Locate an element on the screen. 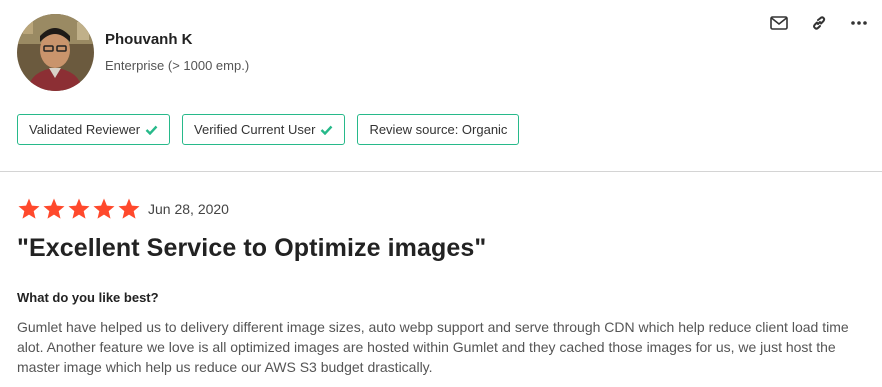  more-icon is located at coordinates (859, 23).